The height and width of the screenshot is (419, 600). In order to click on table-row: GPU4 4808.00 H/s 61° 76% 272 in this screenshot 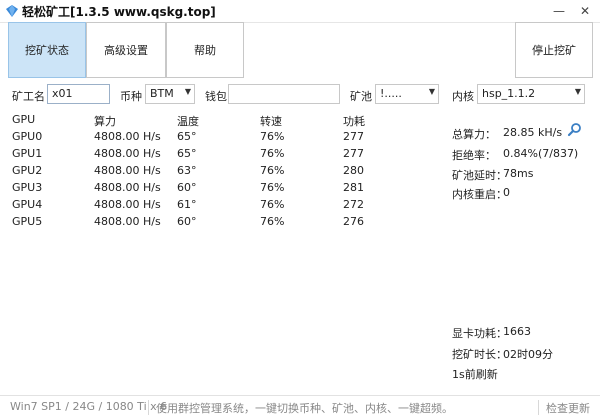, I will do `click(220, 206)`.